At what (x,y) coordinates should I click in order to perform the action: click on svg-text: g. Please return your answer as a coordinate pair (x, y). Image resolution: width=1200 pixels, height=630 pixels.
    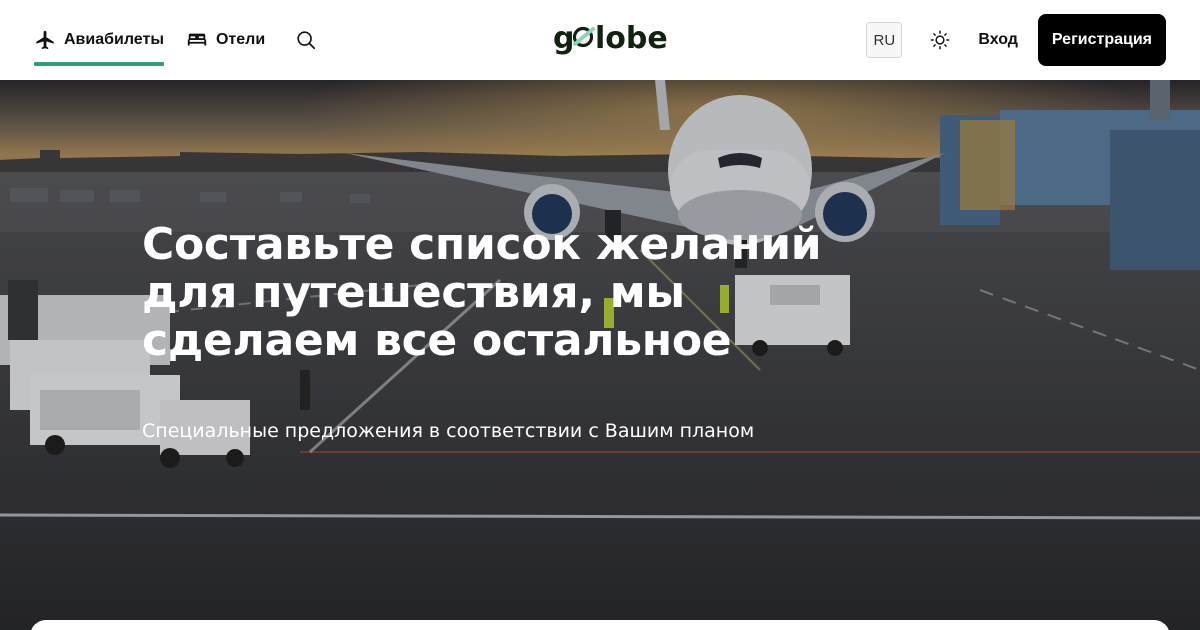
    Looking at the image, I should click on (563, 38).